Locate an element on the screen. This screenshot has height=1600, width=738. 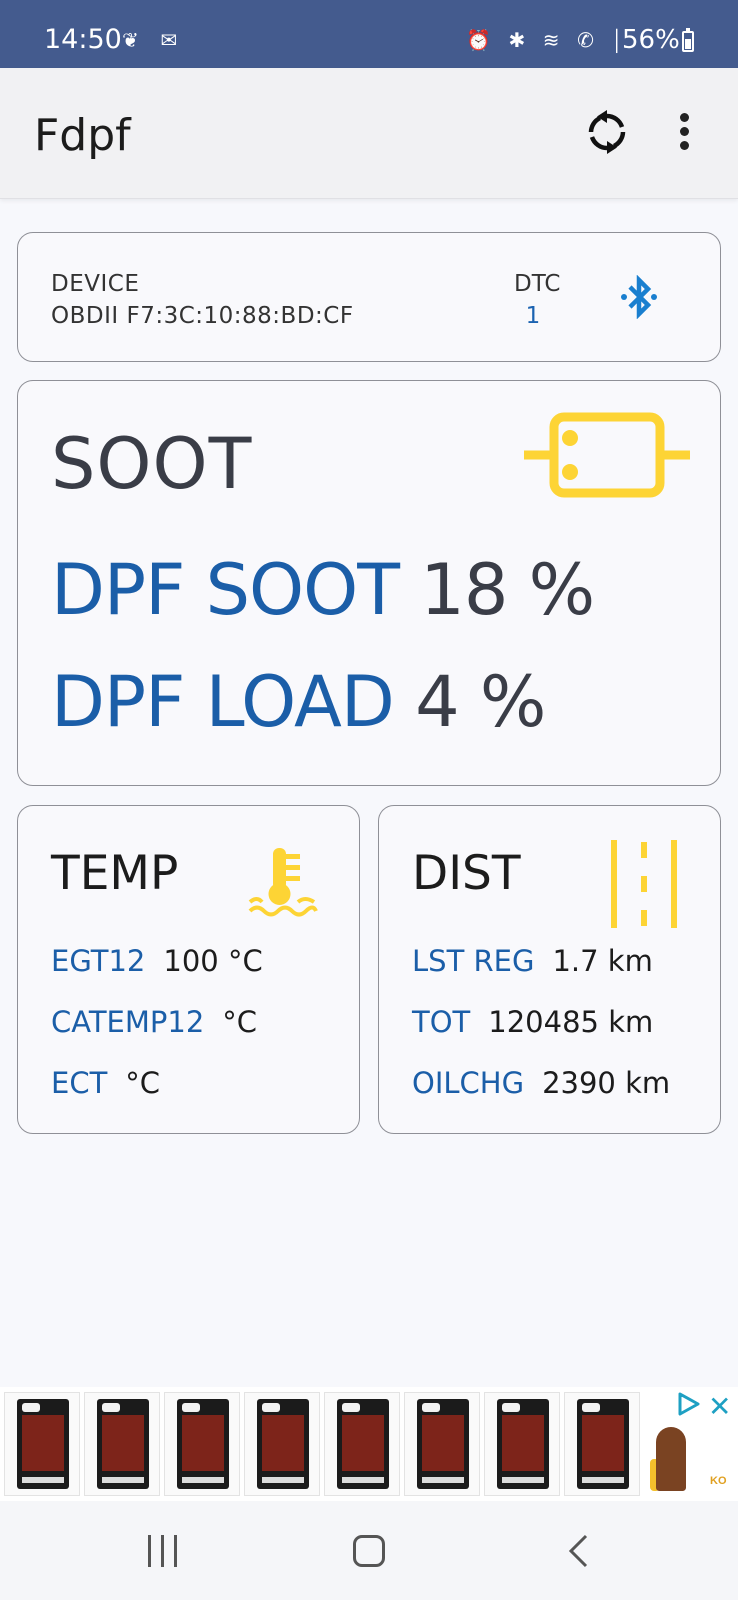
oil-change-value: 2390 km is located at coordinates (606, 1083).